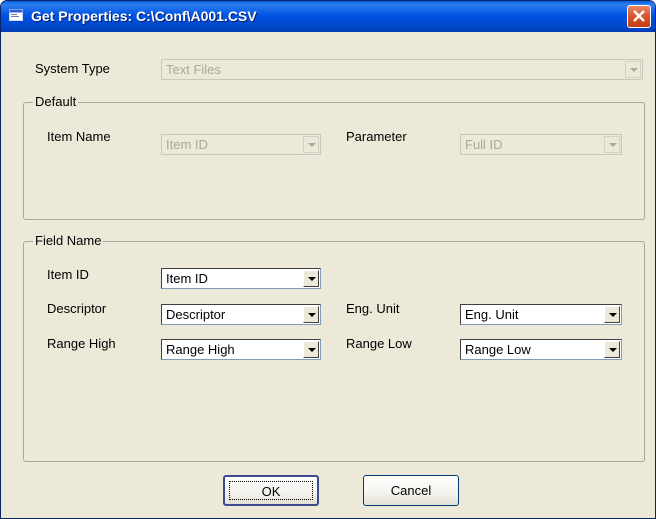  I want to click on cancel-button-label: Cancel, so click(411, 490).